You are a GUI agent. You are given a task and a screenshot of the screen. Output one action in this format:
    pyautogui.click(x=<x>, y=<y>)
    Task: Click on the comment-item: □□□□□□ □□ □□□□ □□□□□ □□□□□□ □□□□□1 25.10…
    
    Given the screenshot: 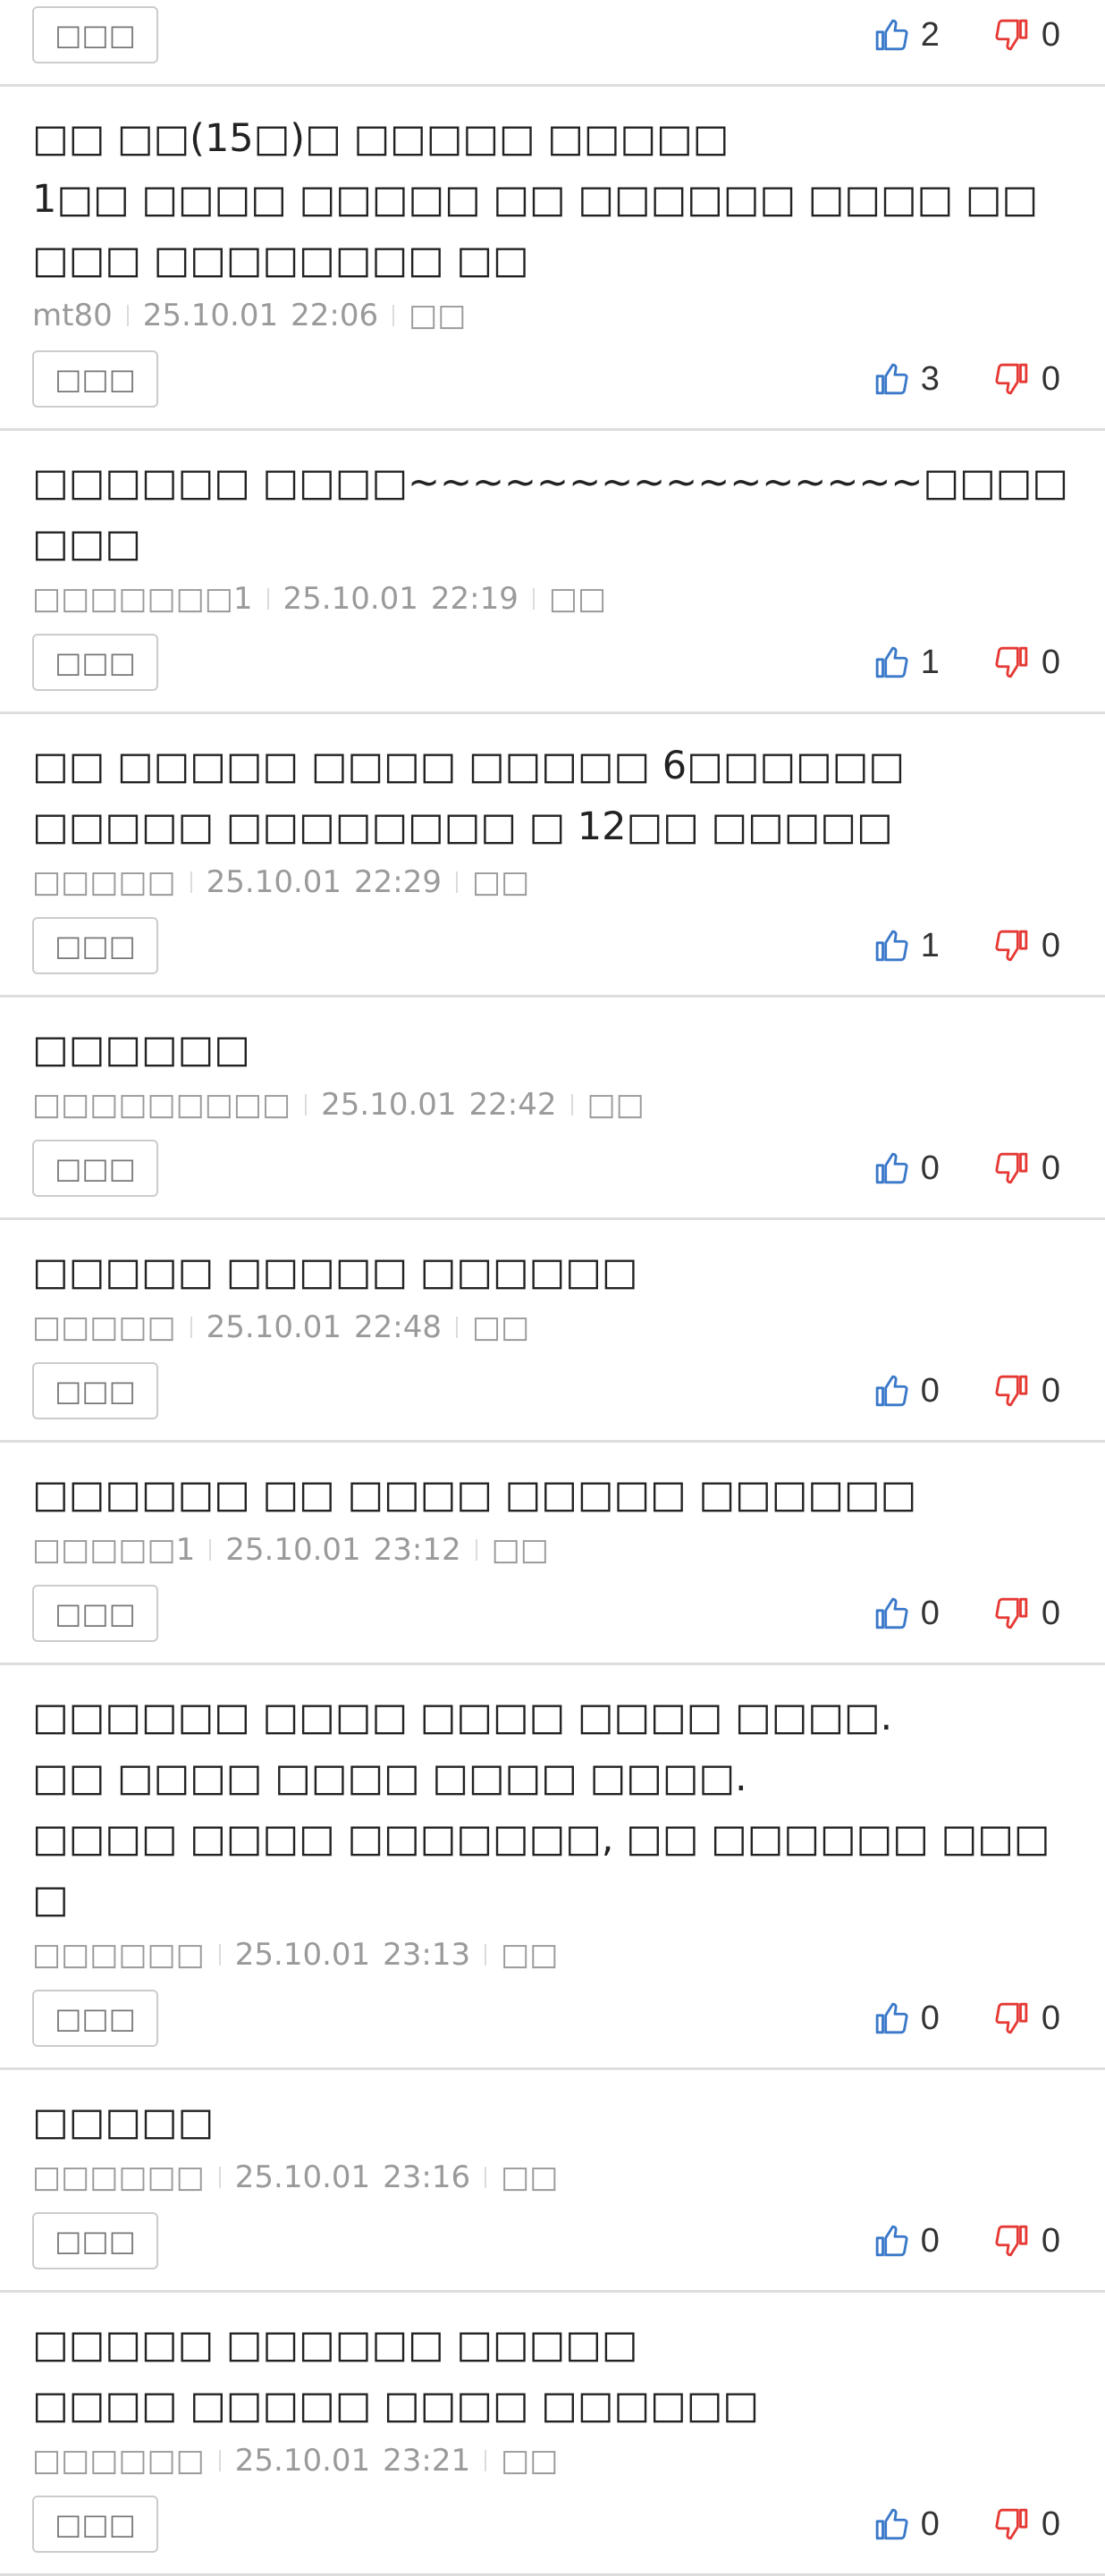 What is the action you would take?
    pyautogui.click(x=552, y=1554)
    